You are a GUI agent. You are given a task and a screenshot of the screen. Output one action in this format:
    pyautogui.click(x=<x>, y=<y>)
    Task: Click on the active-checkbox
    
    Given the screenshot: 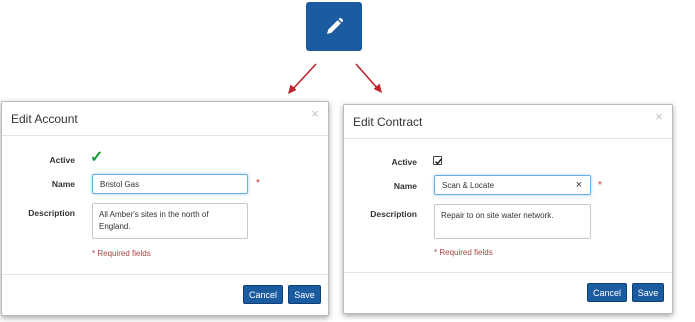 What is the action you would take?
    pyautogui.click(x=438, y=160)
    